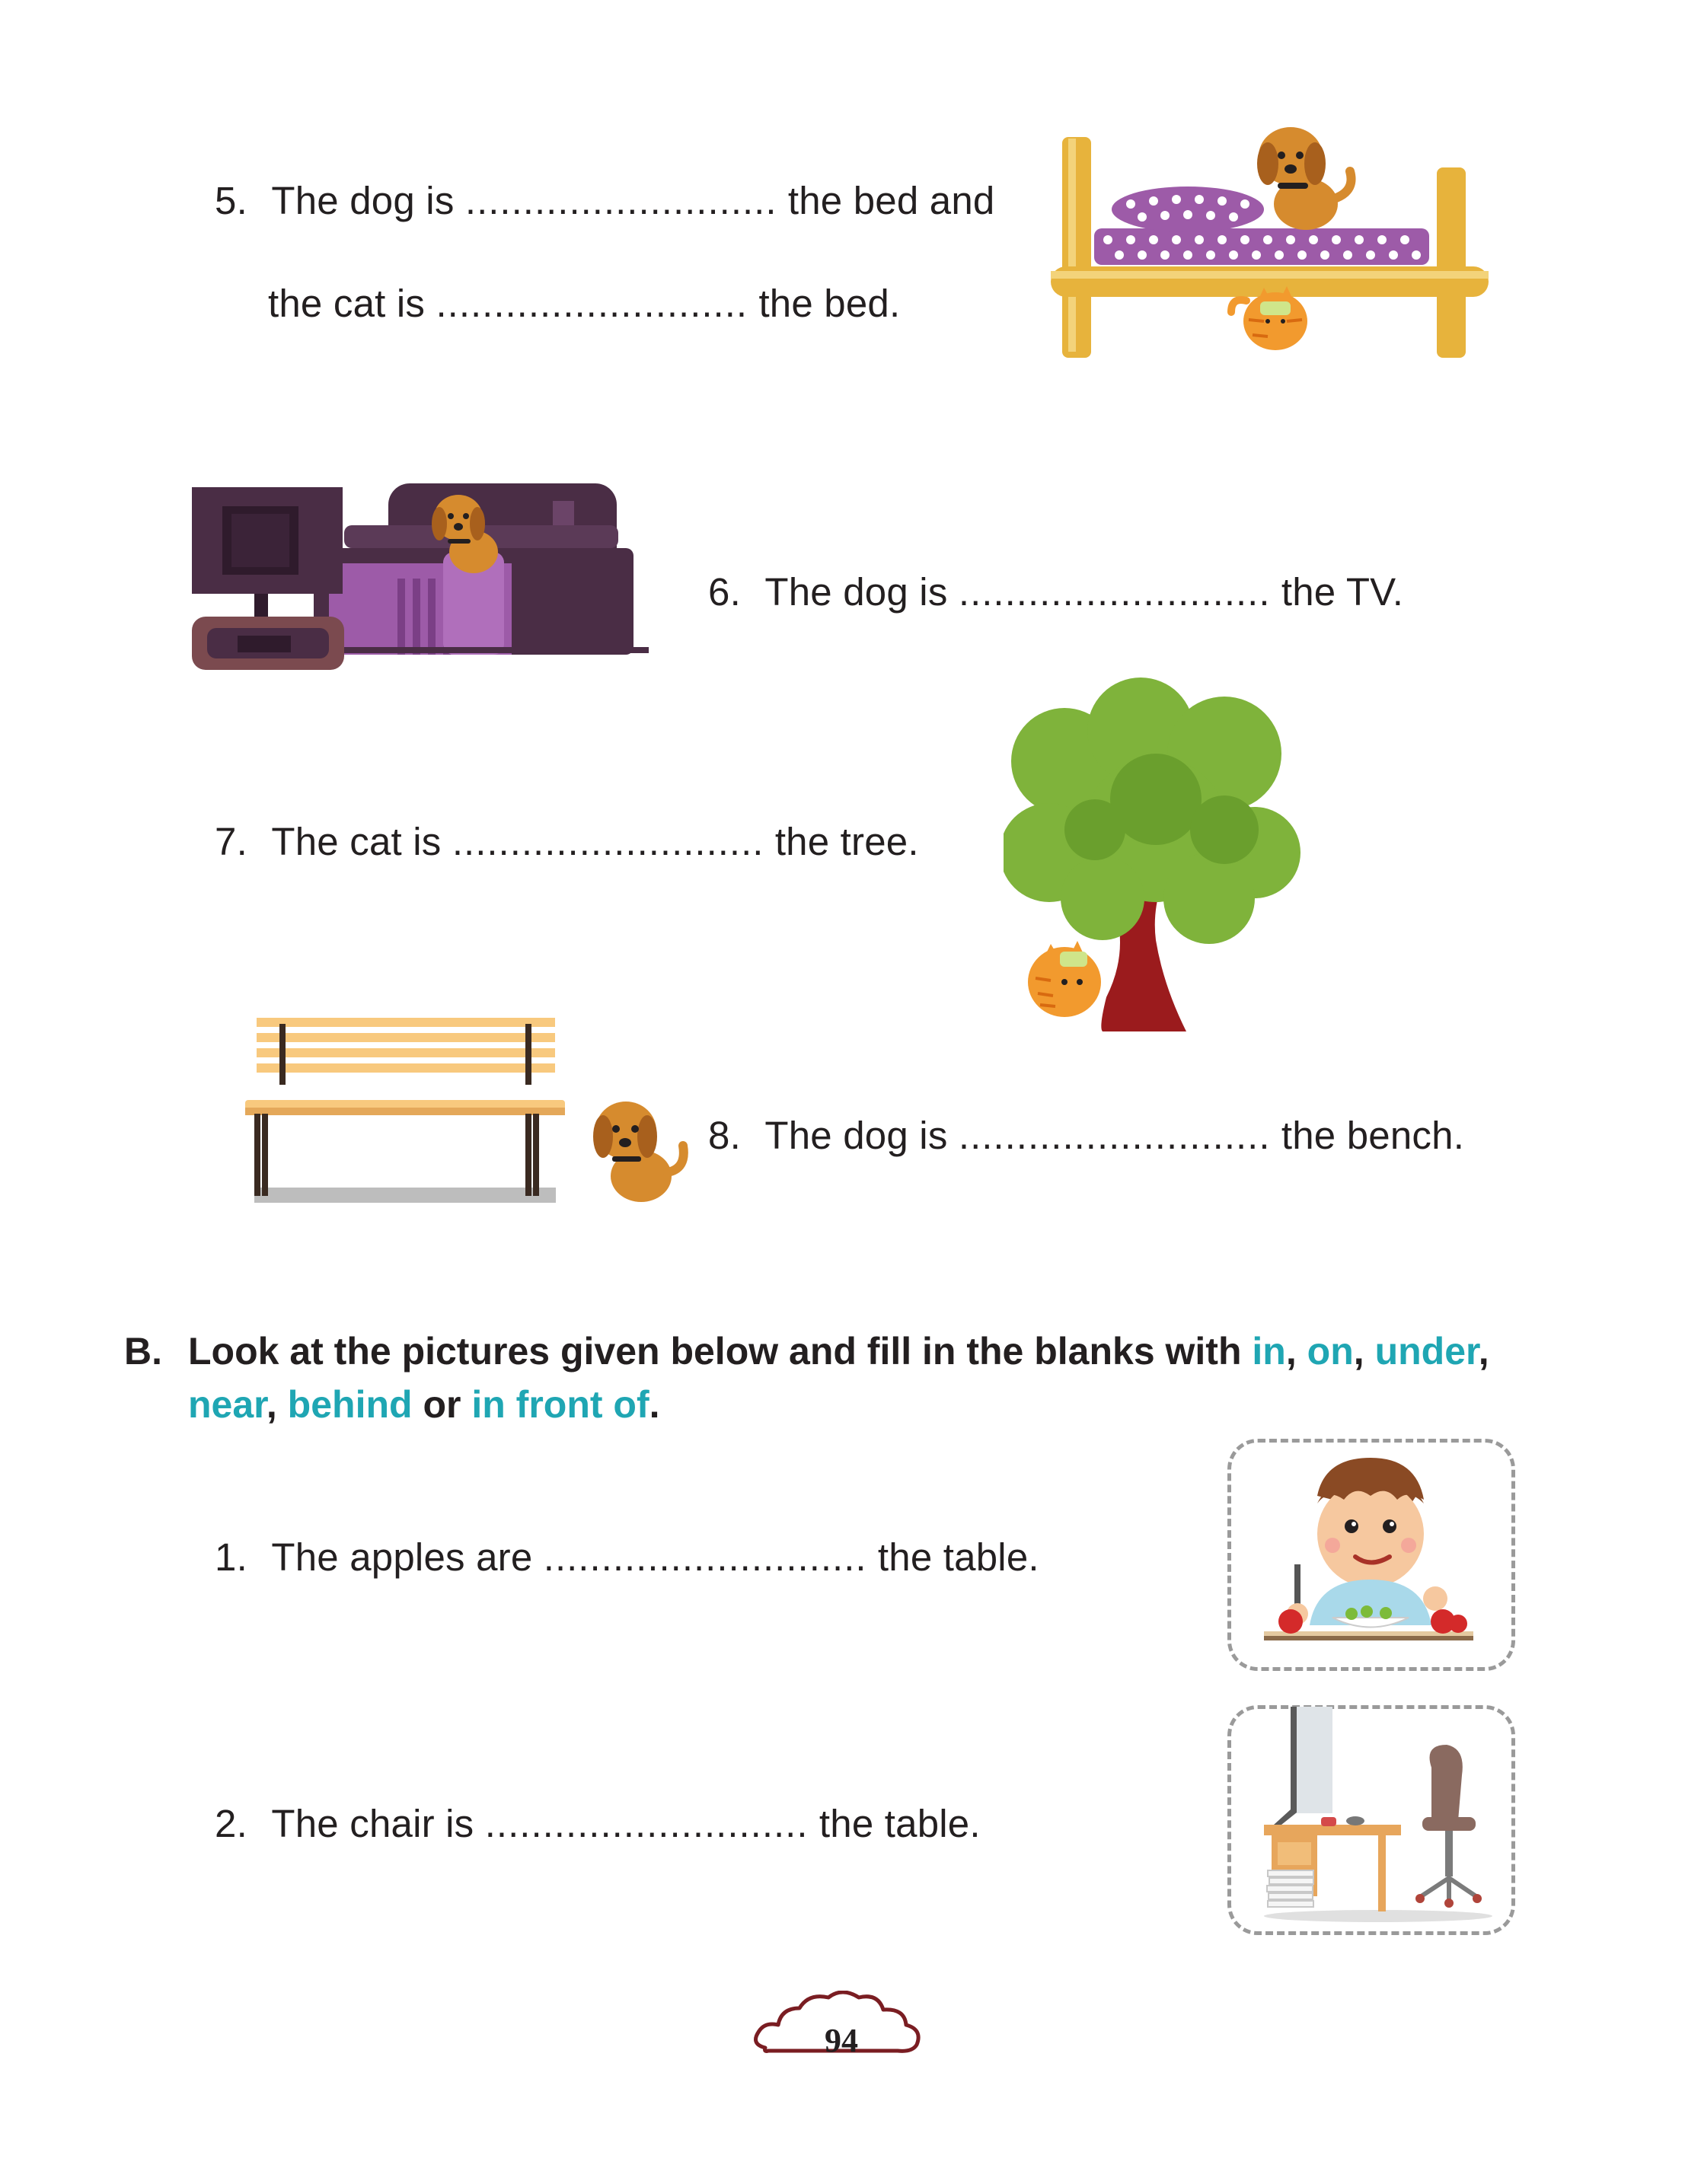 This screenshot has width=1701, height=2184. What do you see at coordinates (1368, 1549) in the screenshot?
I see `boy-eating-at-table-image` at bounding box center [1368, 1549].